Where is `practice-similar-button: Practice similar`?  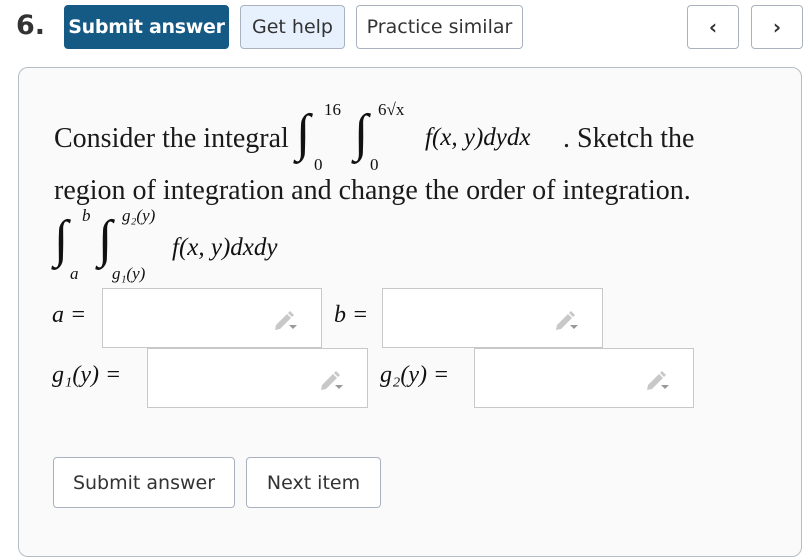 practice-similar-button: Practice similar is located at coordinates (439, 27).